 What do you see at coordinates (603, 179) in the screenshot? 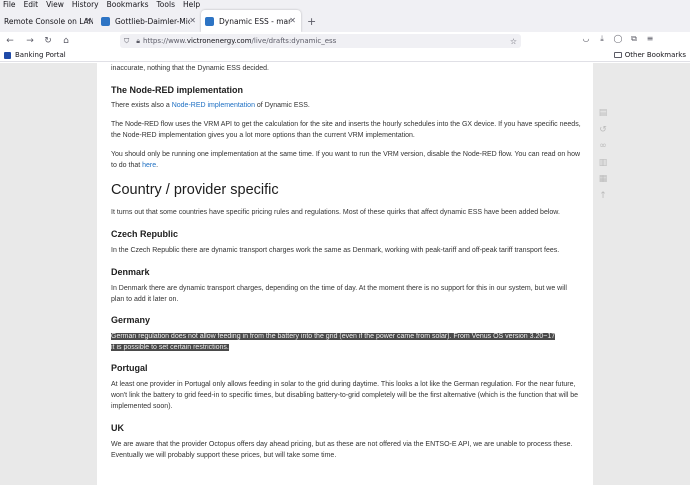
I see `pdf-icon: ▦` at bounding box center [603, 179].